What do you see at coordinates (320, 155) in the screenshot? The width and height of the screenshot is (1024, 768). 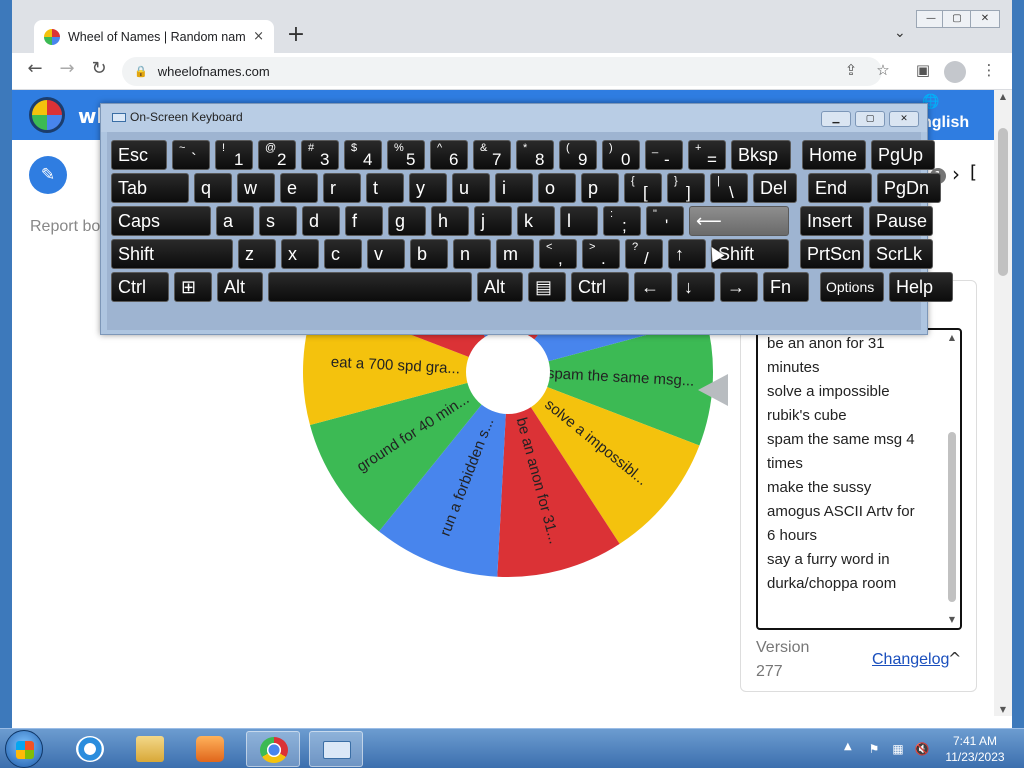 I see `osk-key: #3` at bounding box center [320, 155].